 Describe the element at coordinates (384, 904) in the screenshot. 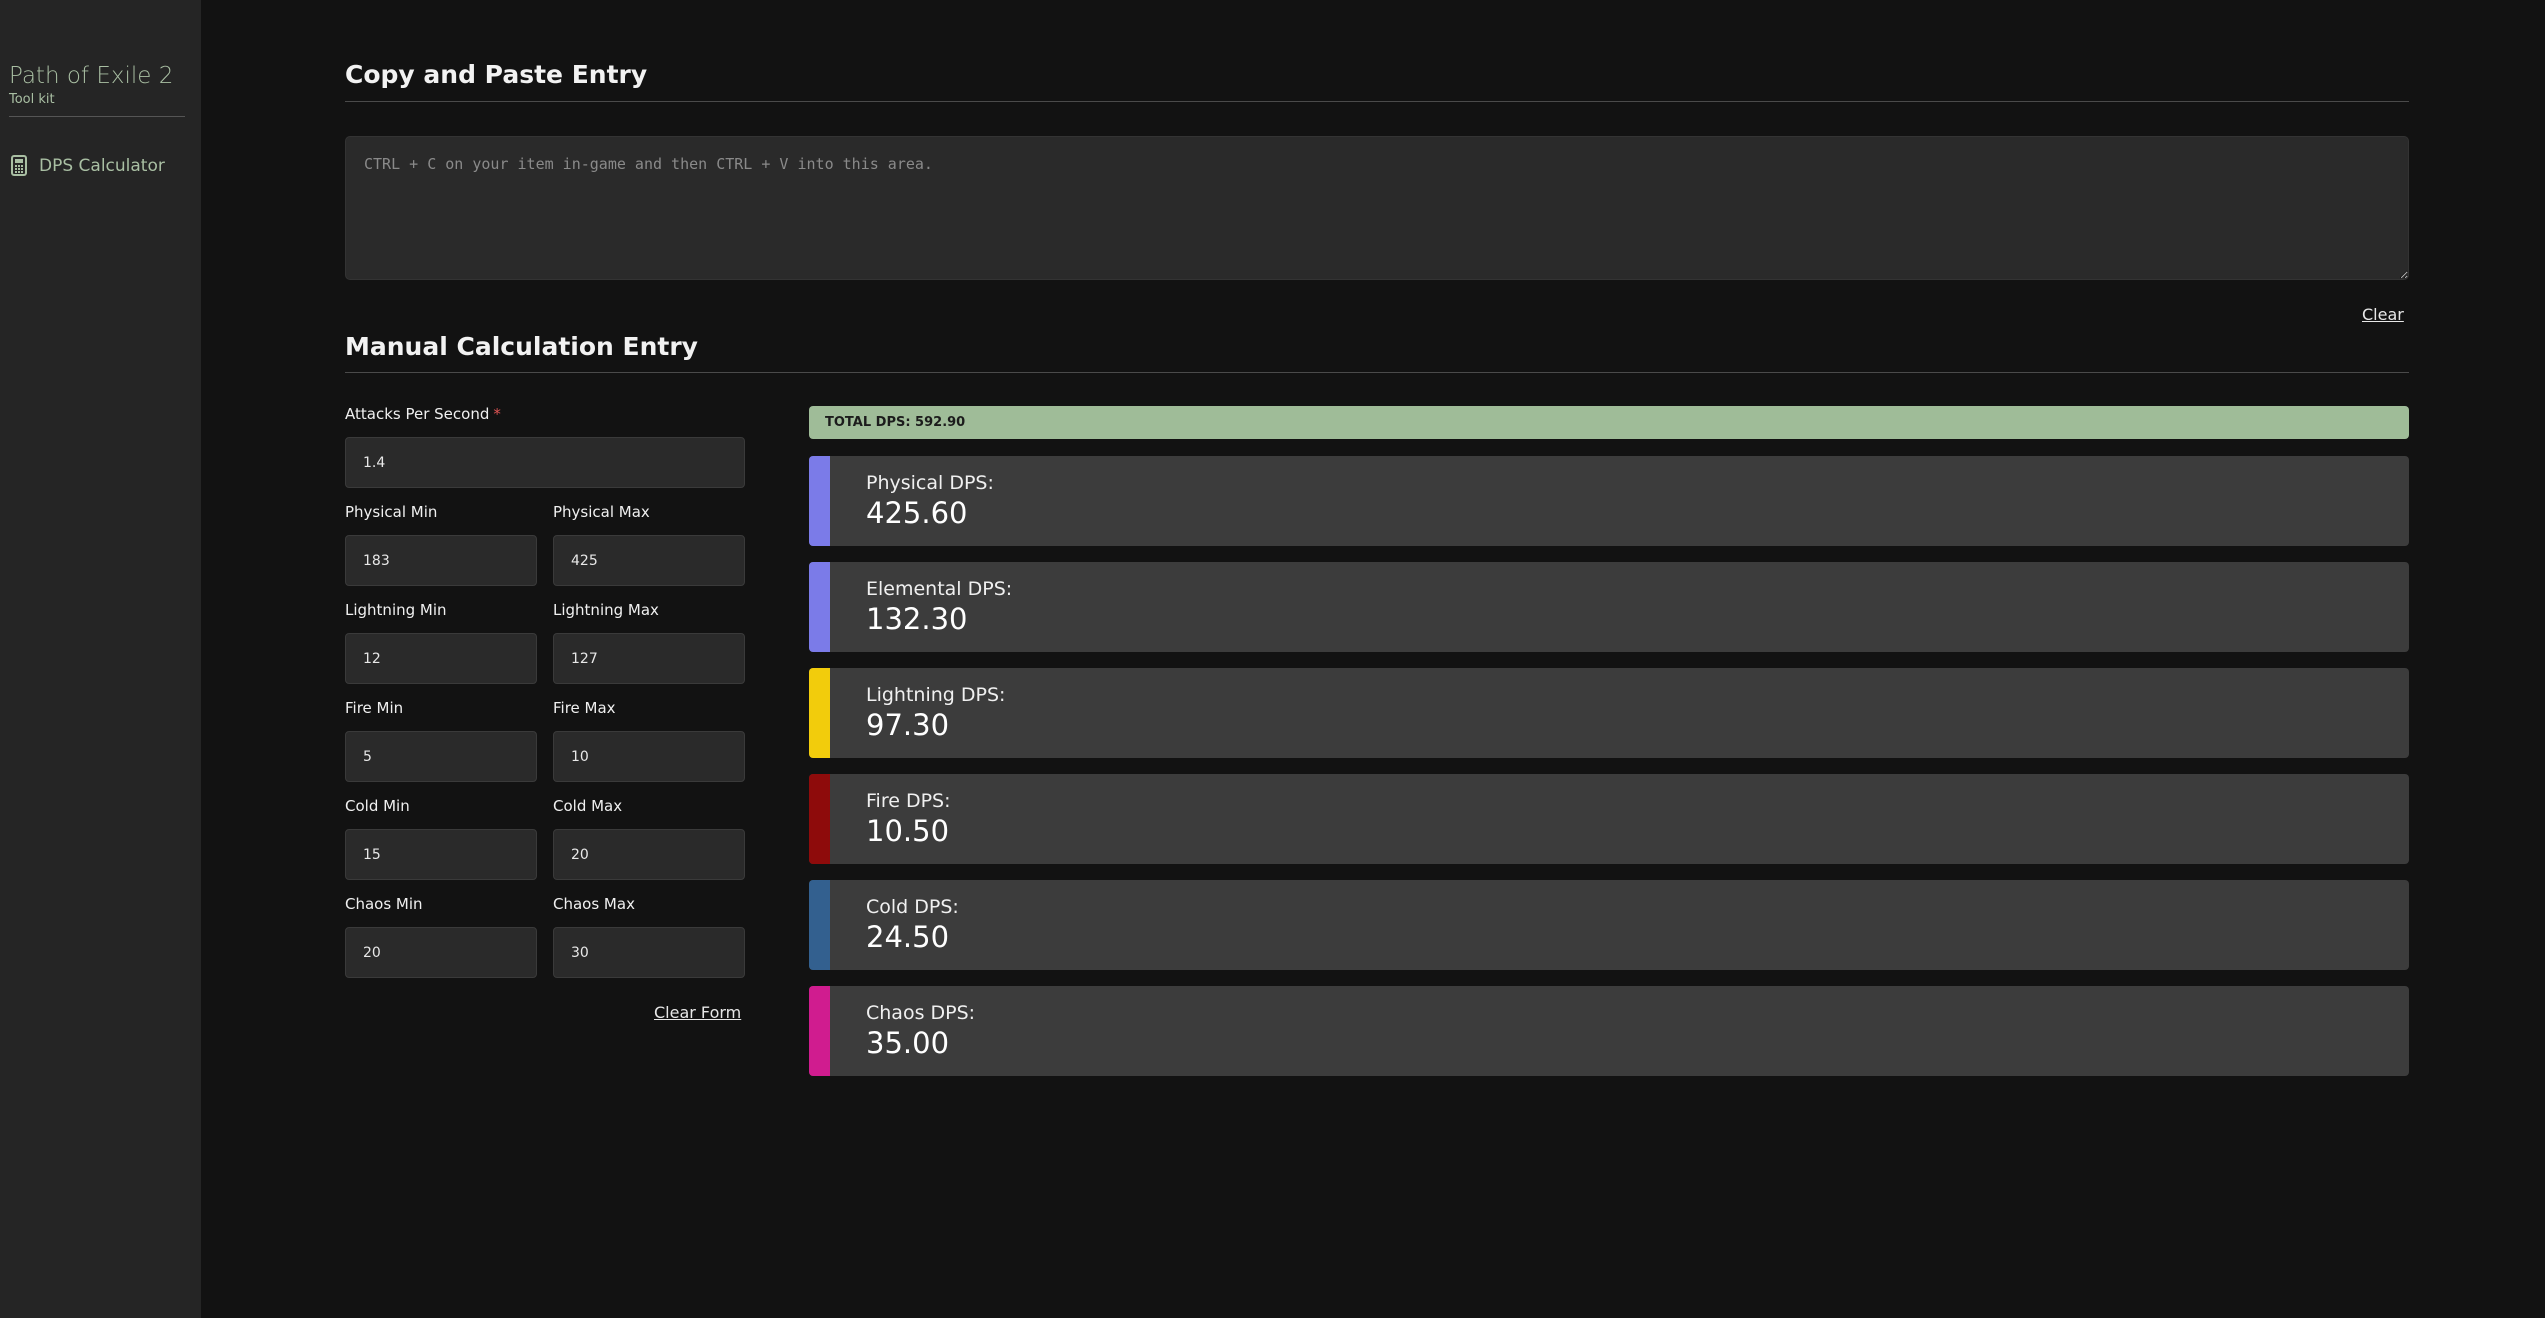

I see `chaos-min-label: Chaos Min` at that location.